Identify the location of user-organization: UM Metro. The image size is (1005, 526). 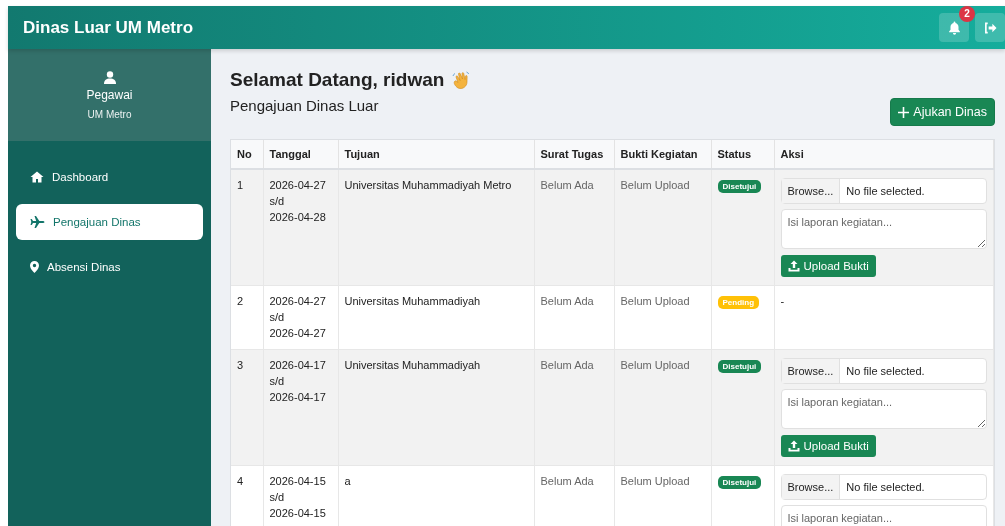
(109, 114).